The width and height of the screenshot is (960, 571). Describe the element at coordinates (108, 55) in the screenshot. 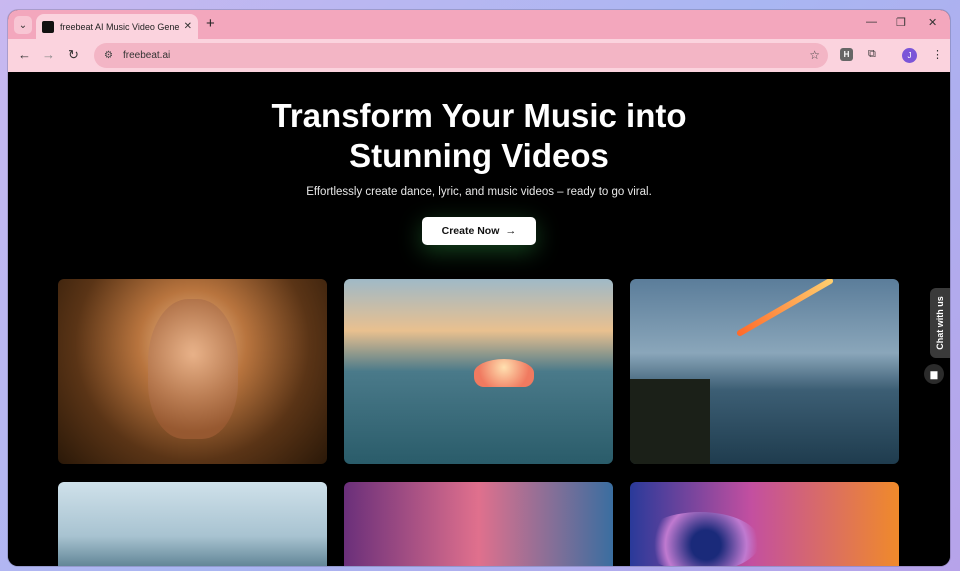

I see `site-info-icon: ⚙` at that location.